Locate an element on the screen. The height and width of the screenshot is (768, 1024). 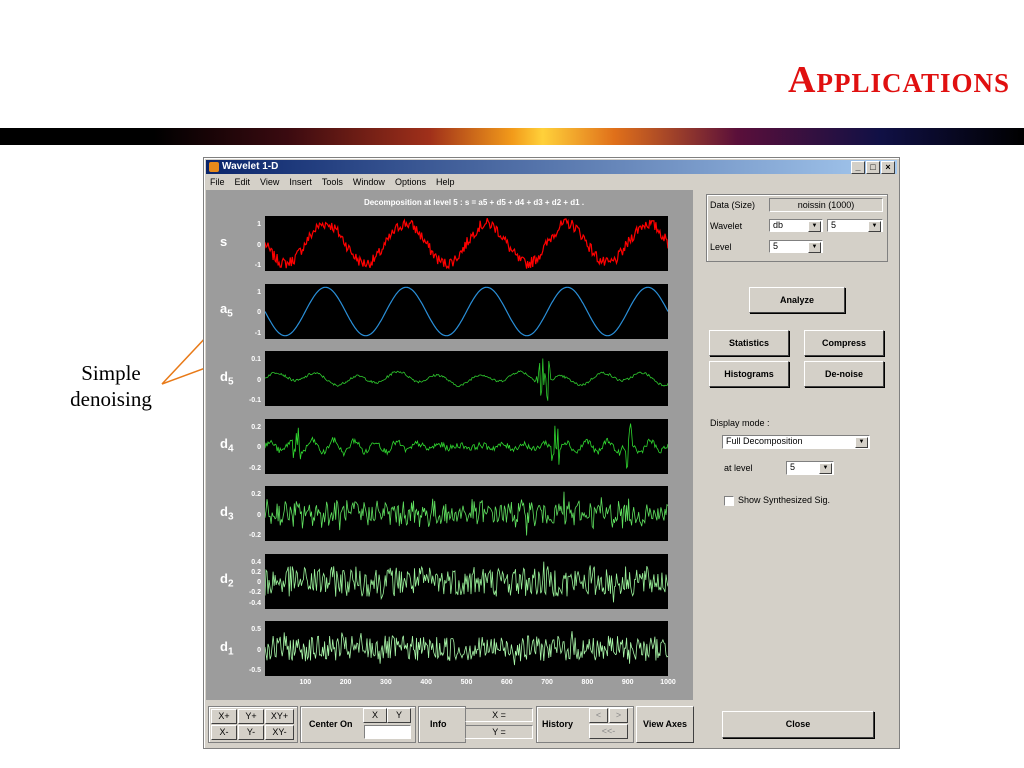
at-level-select: 5 ▼ is located at coordinates (810, 468).